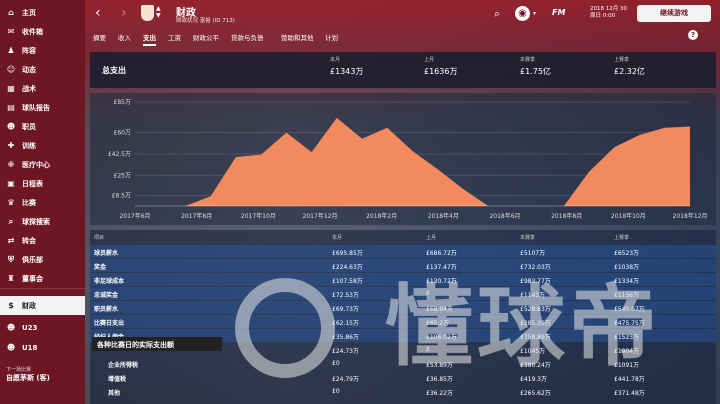 Image resolution: width=720 pixels, height=404 pixels. Describe the element at coordinates (122, 133) in the screenshot. I see `y-tick-label: £60万` at that location.